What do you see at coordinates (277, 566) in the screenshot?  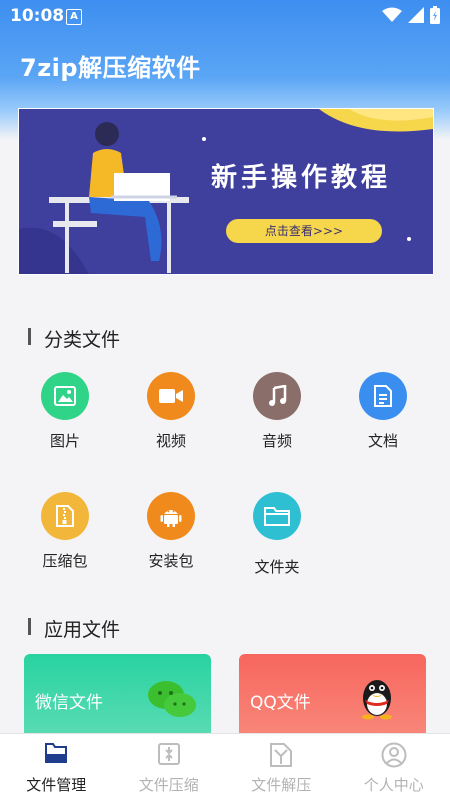 I see `category-label: 文件夹` at bounding box center [277, 566].